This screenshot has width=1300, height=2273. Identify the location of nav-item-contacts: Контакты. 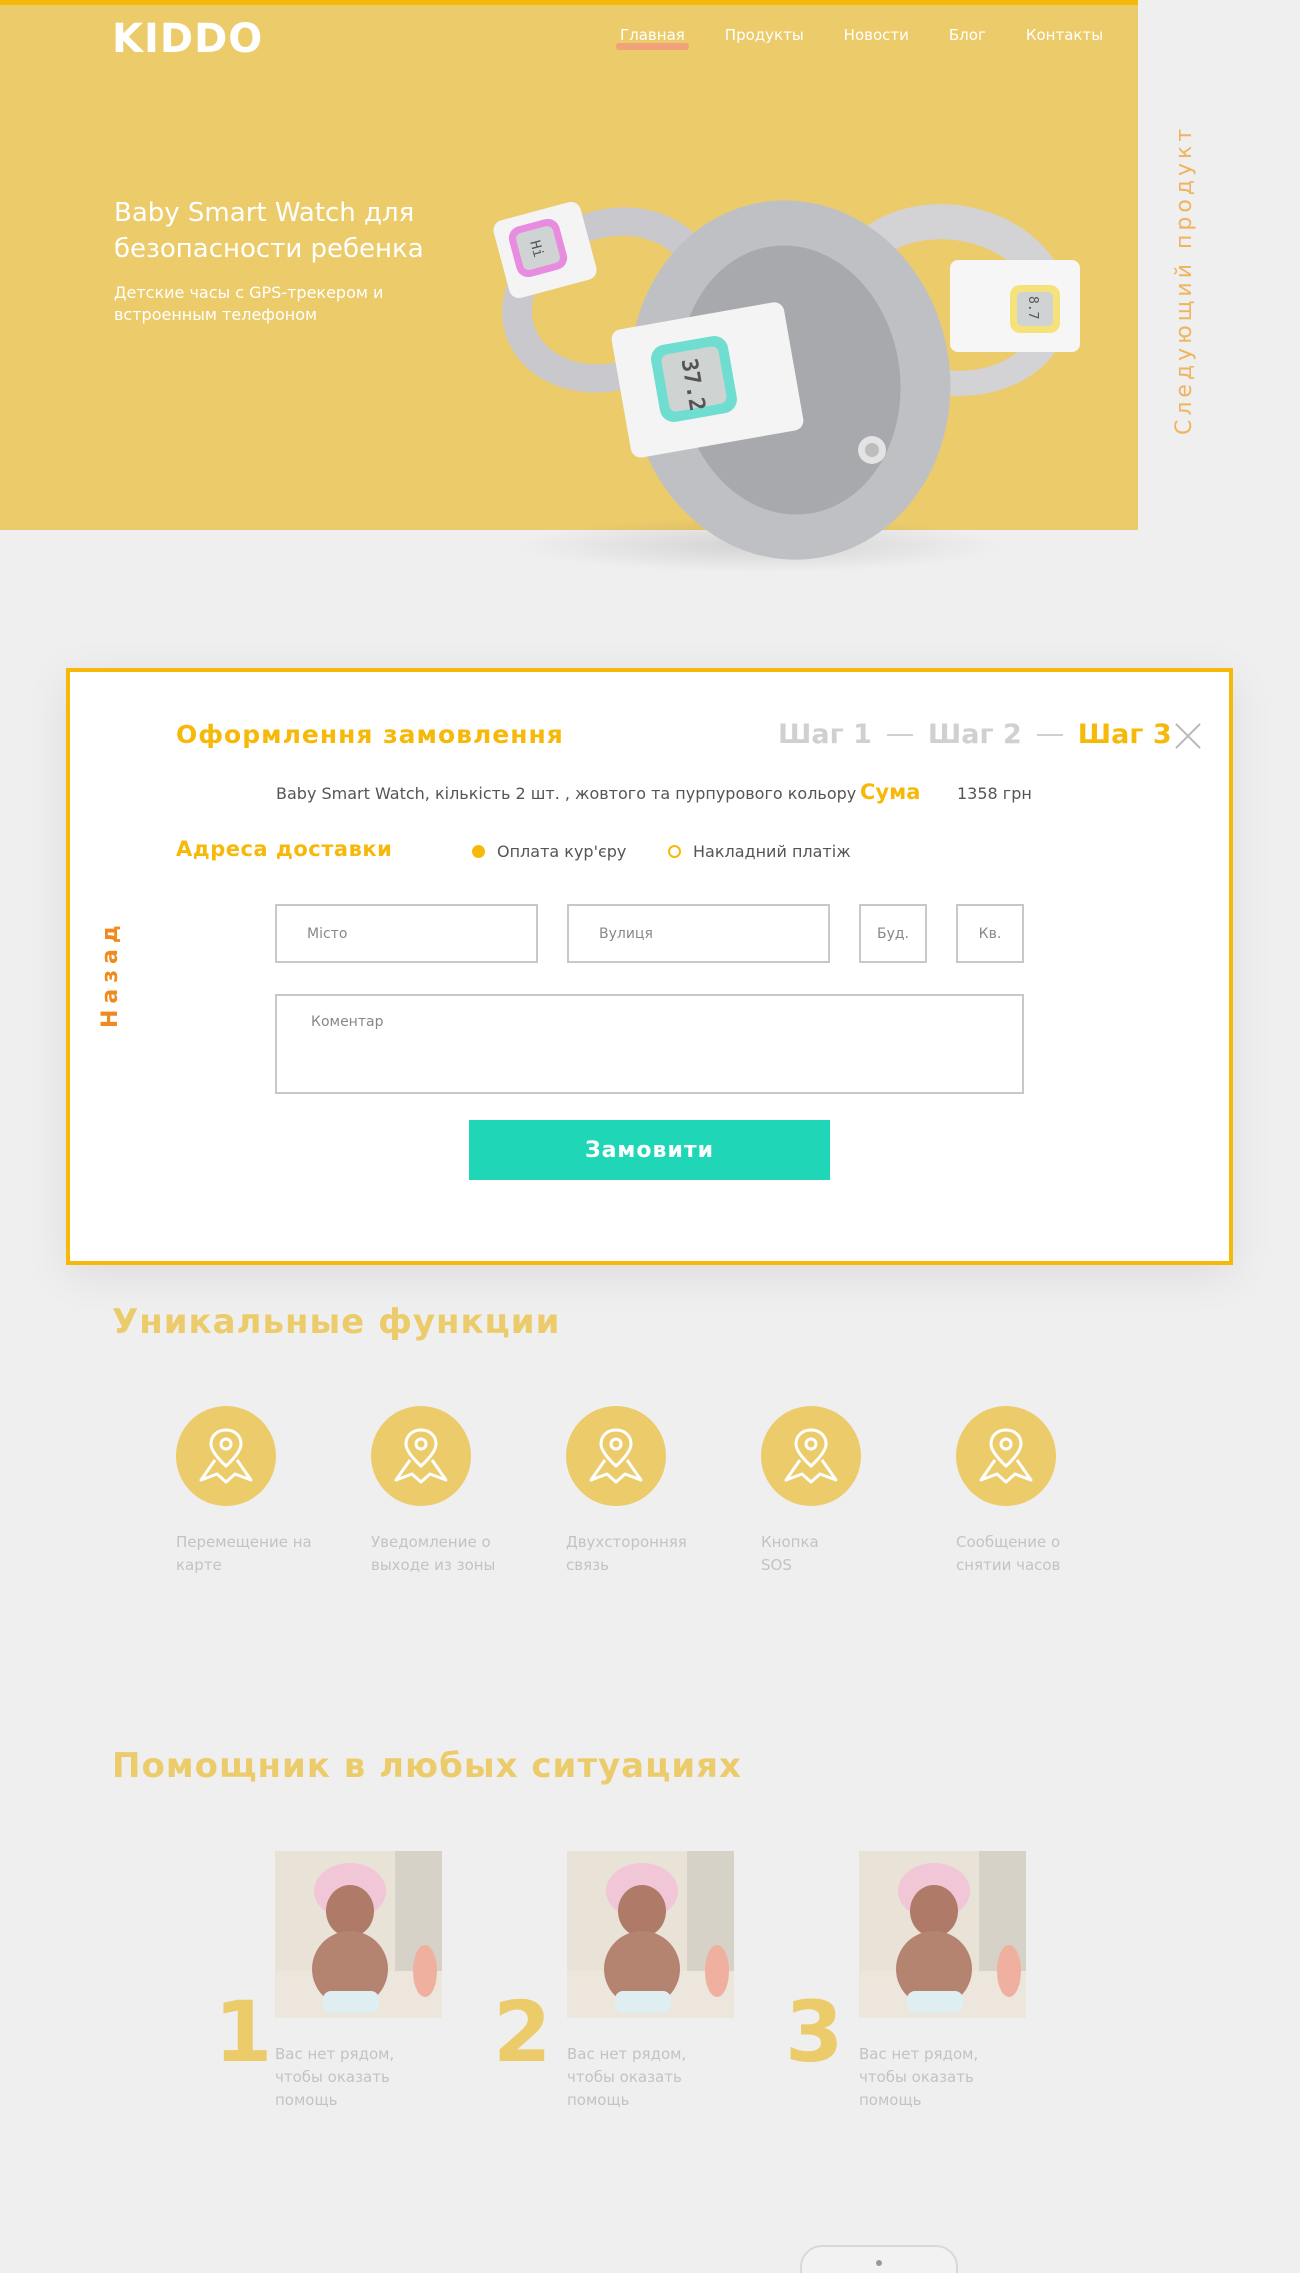
(1064, 35).